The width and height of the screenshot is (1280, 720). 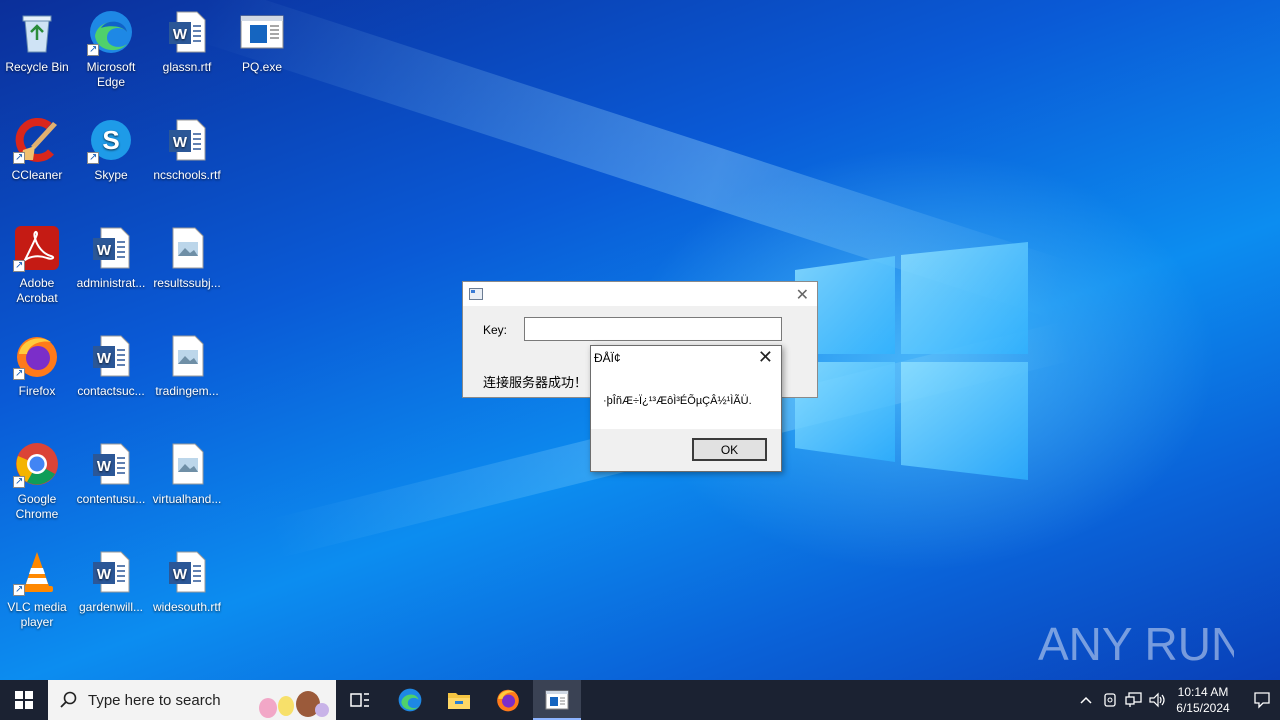 I want to click on folder-icon, so click(x=459, y=701).